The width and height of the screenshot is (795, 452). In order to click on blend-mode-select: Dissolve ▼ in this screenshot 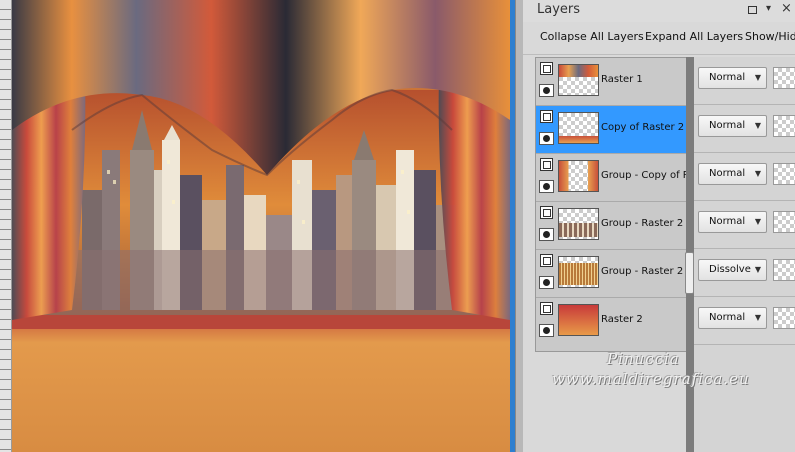, I will do `click(732, 270)`.